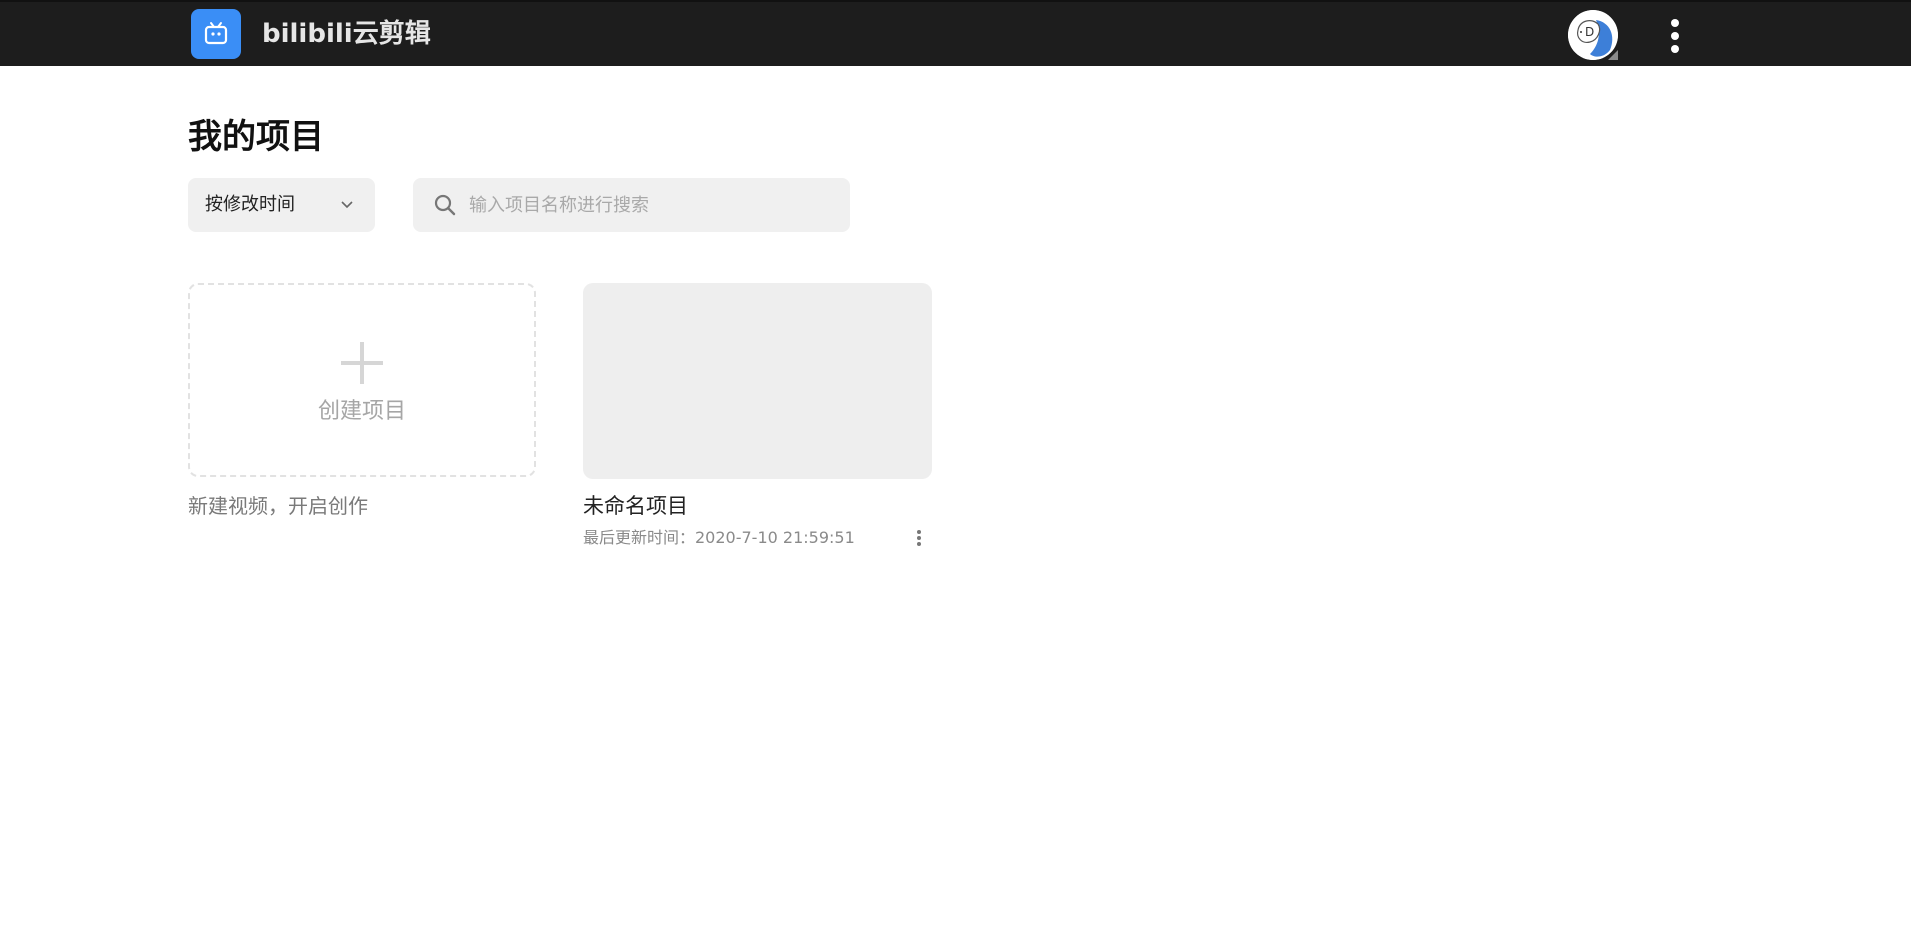  I want to click on top-bar: bilibili云剪辑 D, so click(955, 33).